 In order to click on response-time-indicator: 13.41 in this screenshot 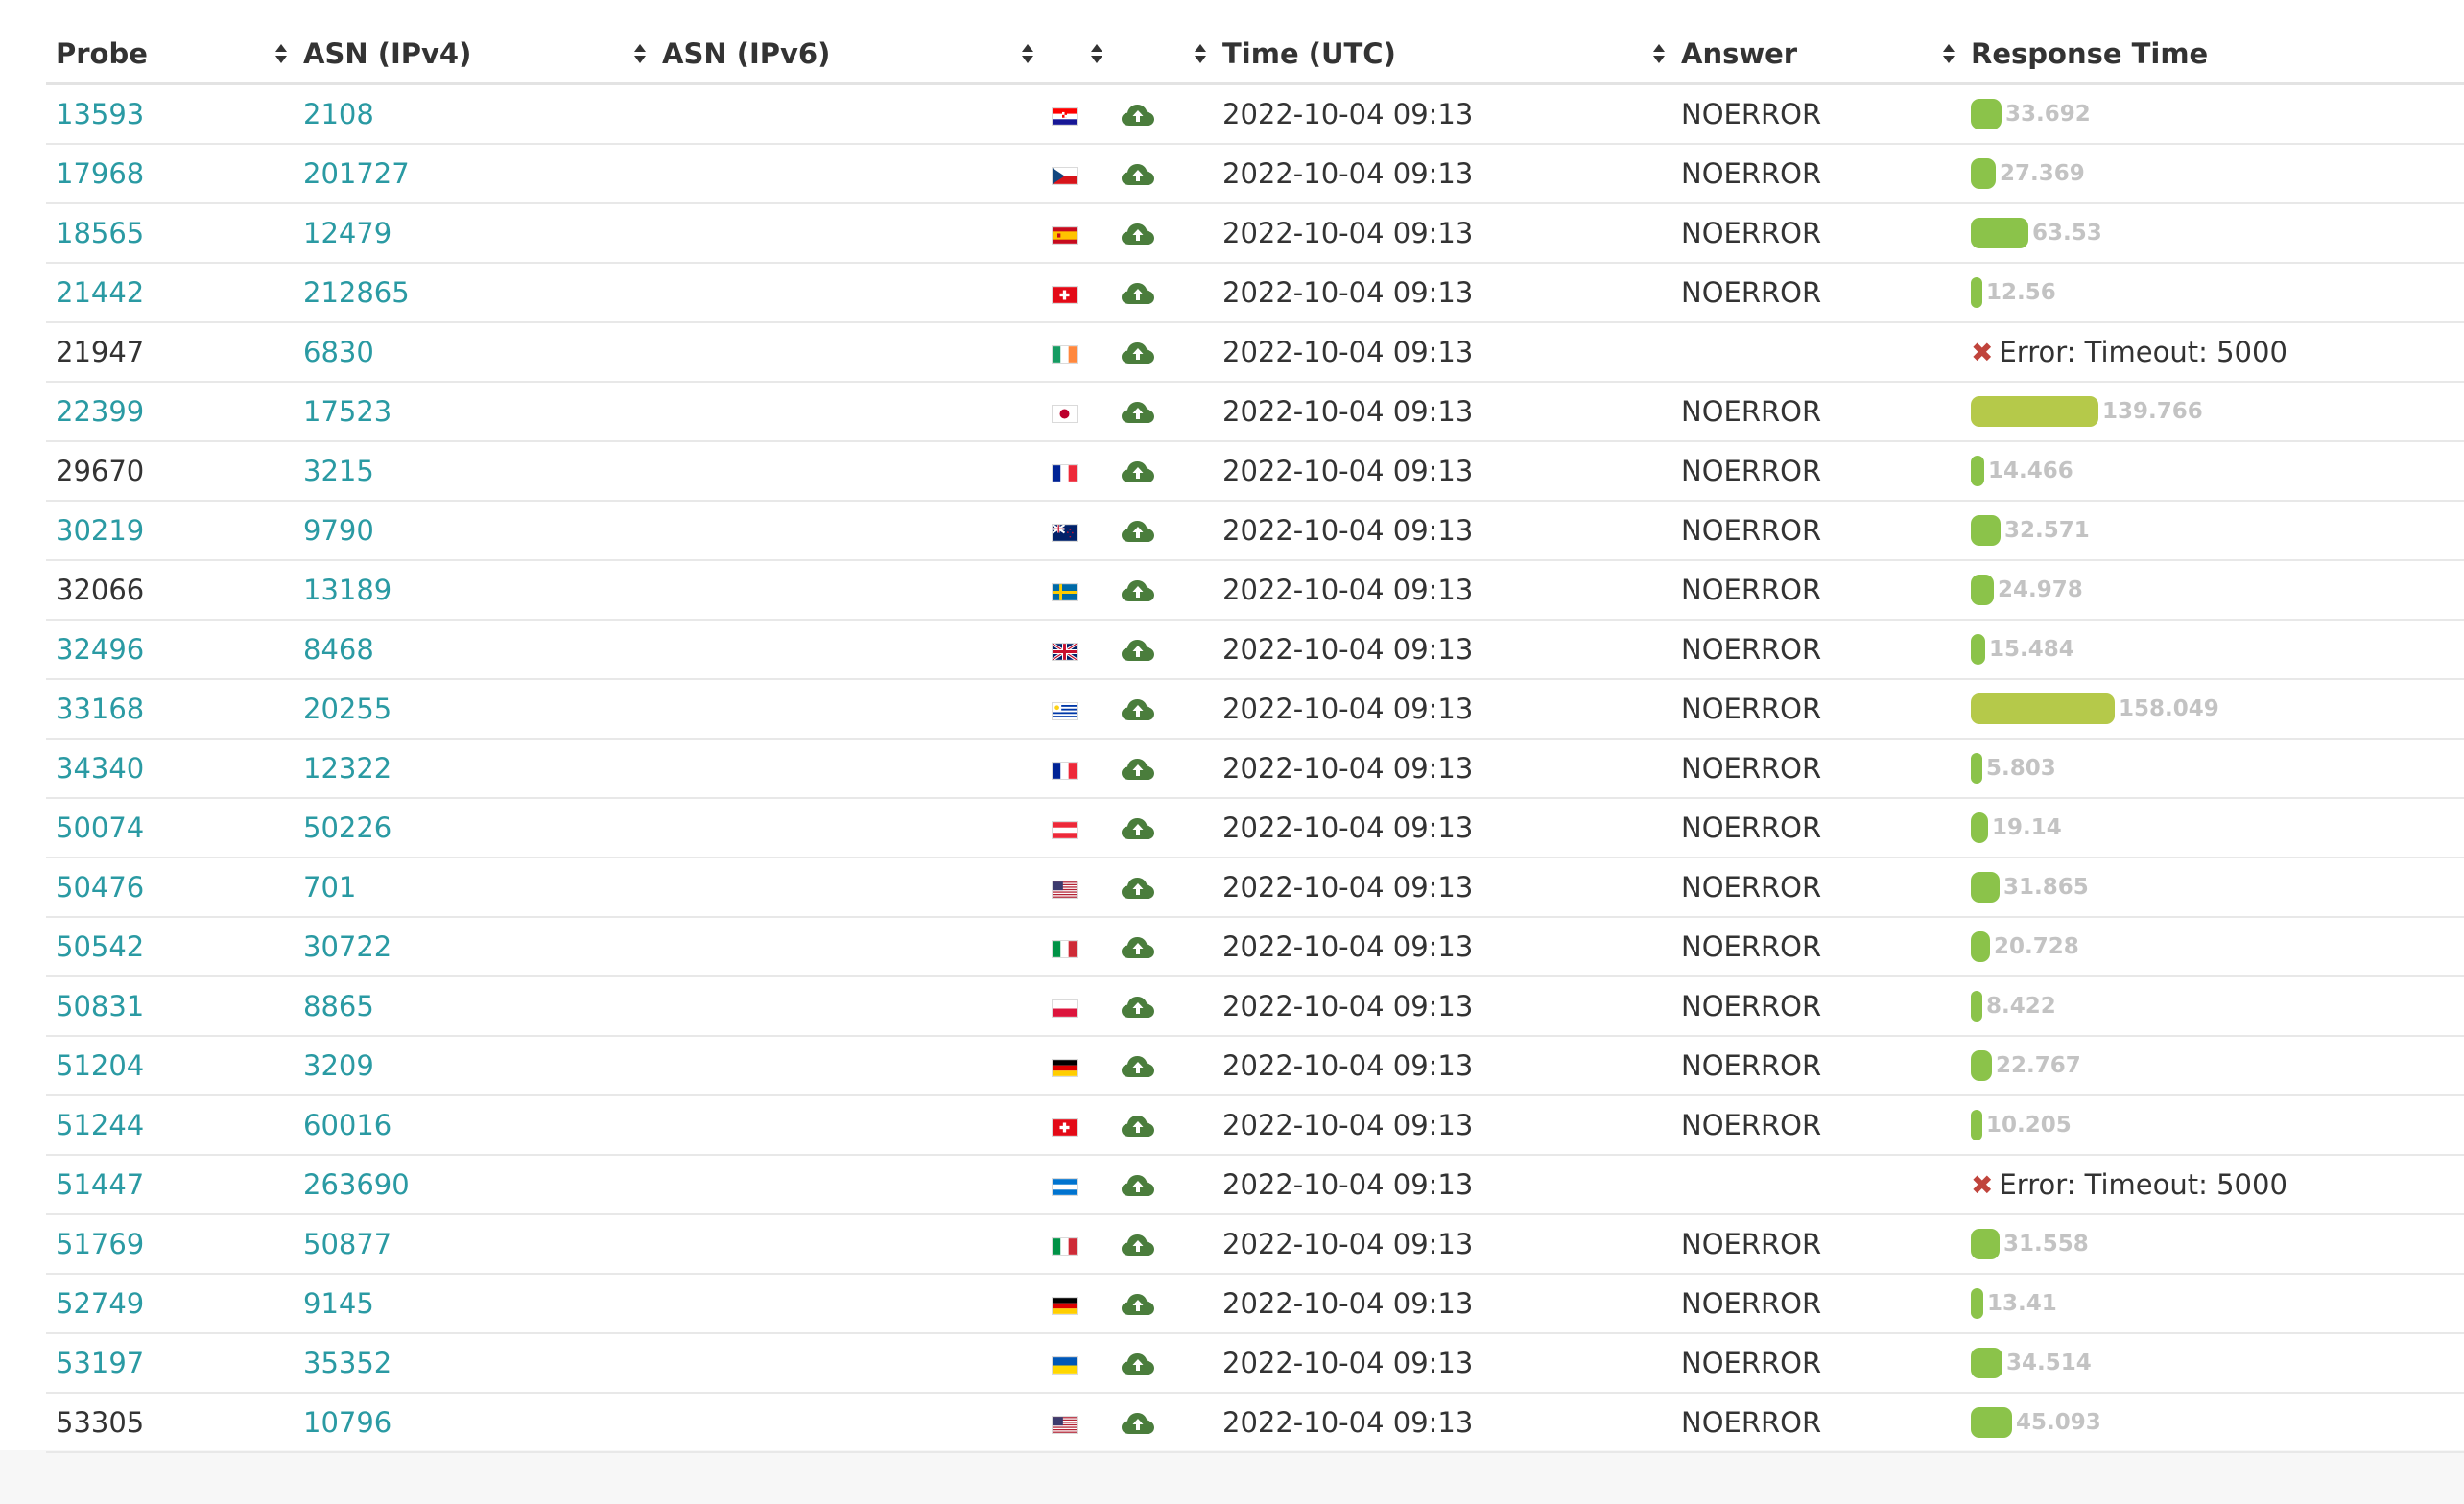, I will do `click(2217, 1303)`.